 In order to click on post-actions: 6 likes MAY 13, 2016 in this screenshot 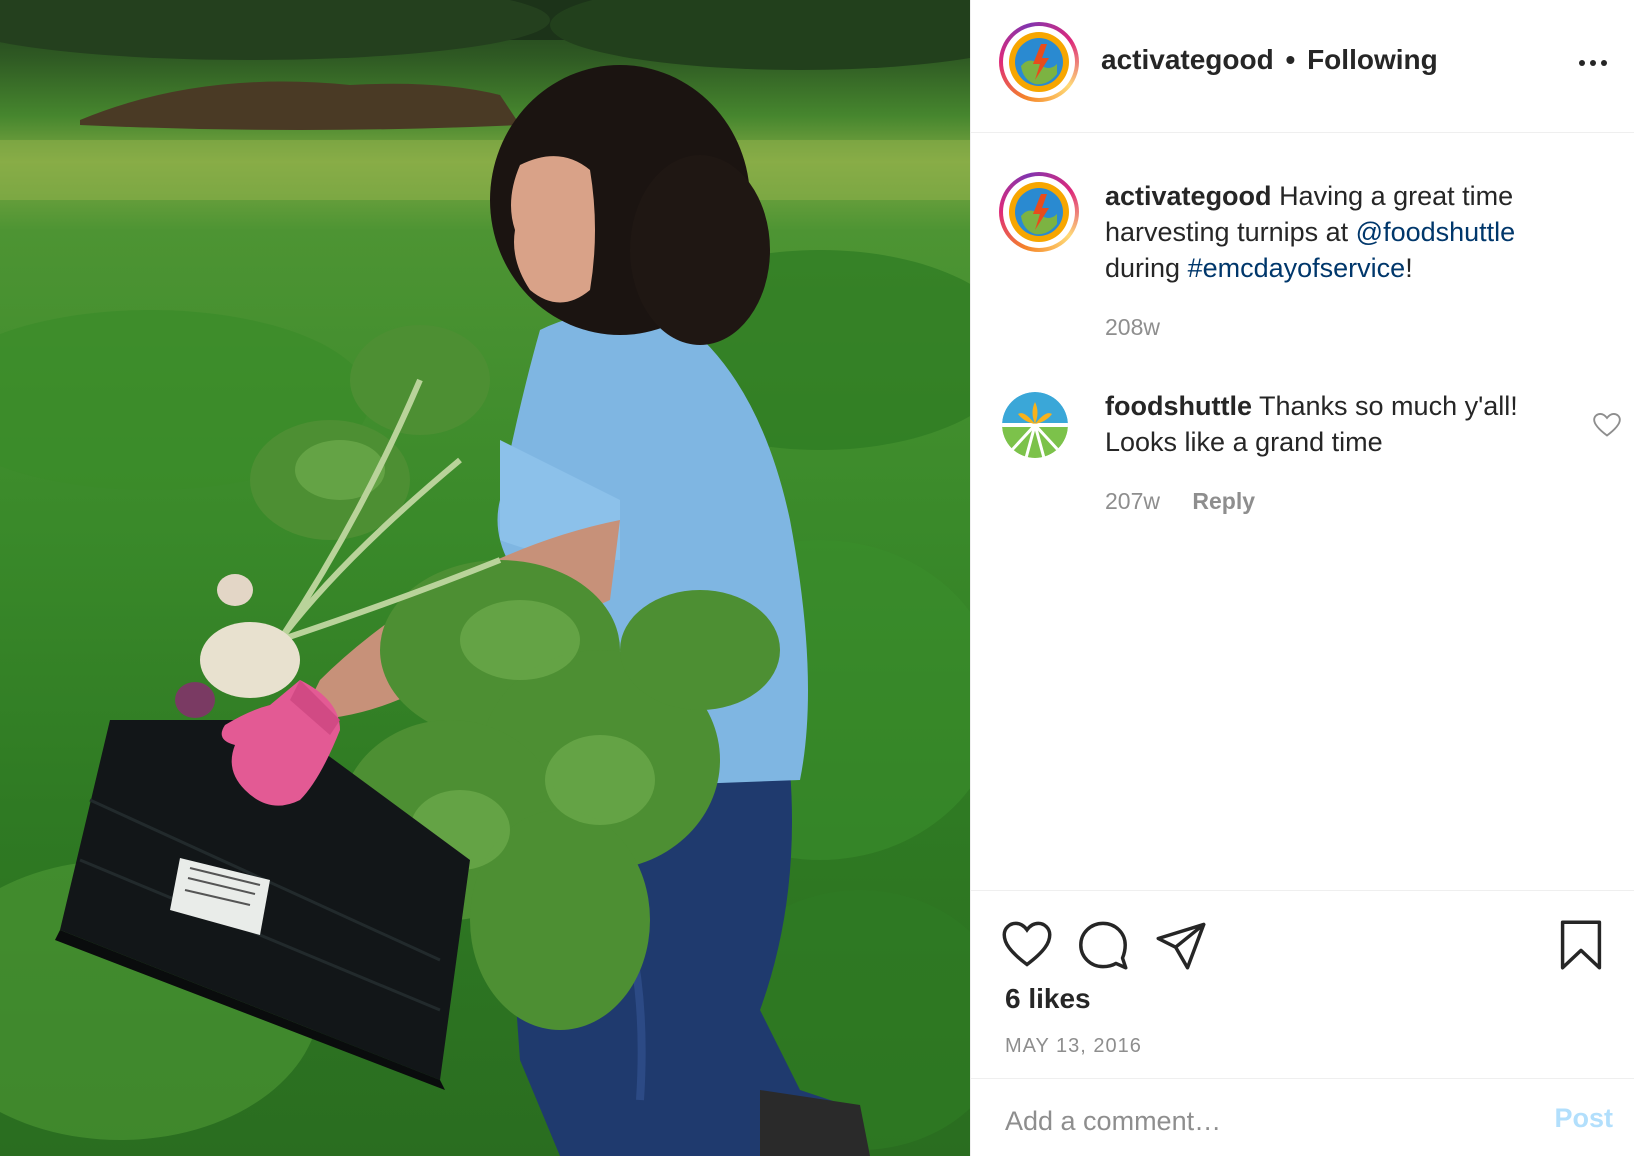, I will do `click(1302, 985)`.